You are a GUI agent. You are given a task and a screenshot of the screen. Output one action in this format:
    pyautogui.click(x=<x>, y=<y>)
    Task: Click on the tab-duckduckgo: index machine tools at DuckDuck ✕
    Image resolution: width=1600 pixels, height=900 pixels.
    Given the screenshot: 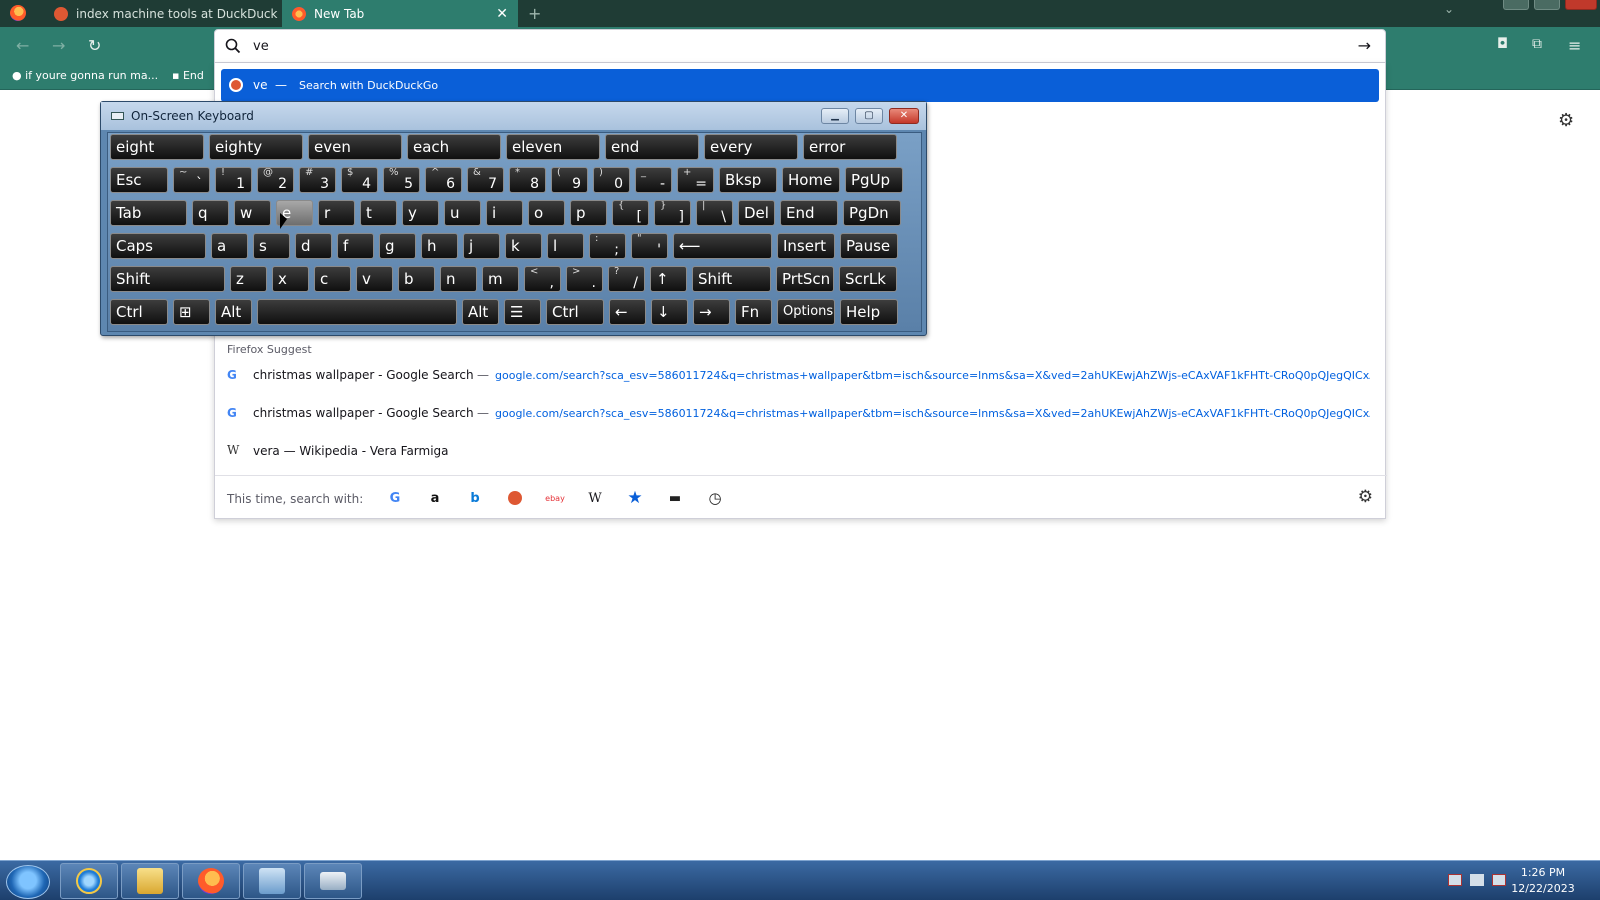 What is the action you would take?
    pyautogui.click(x=162, y=13)
    